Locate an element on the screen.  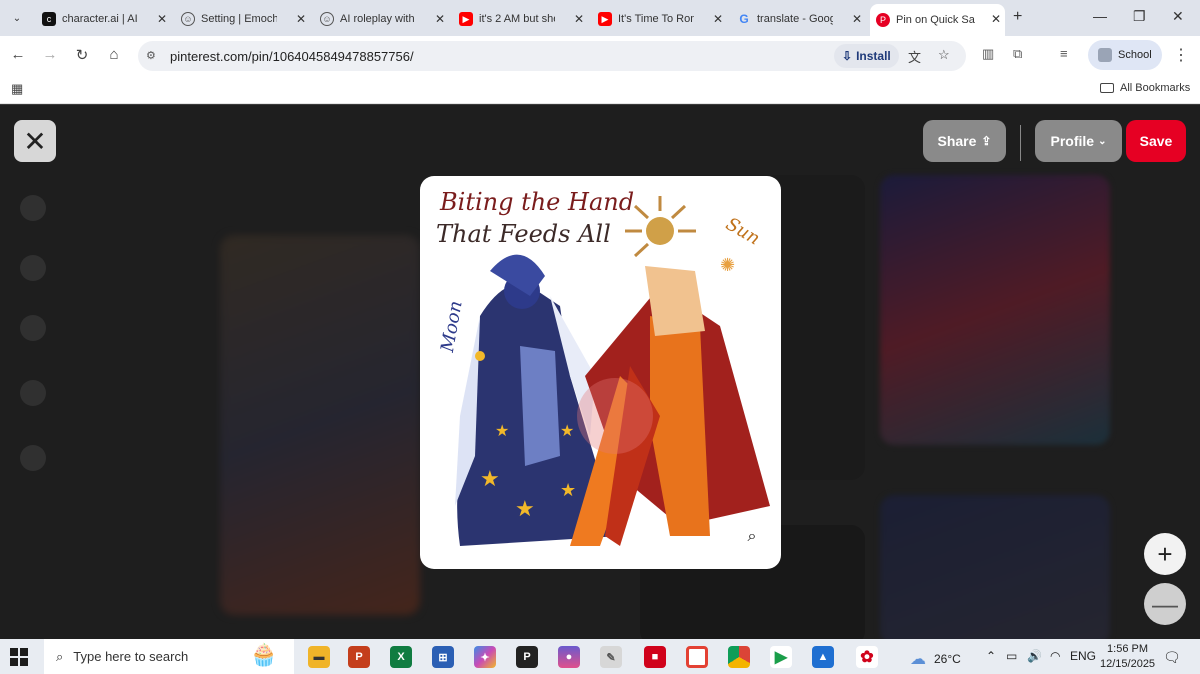
photos-icon: ▲ is located at coordinates (823, 657).